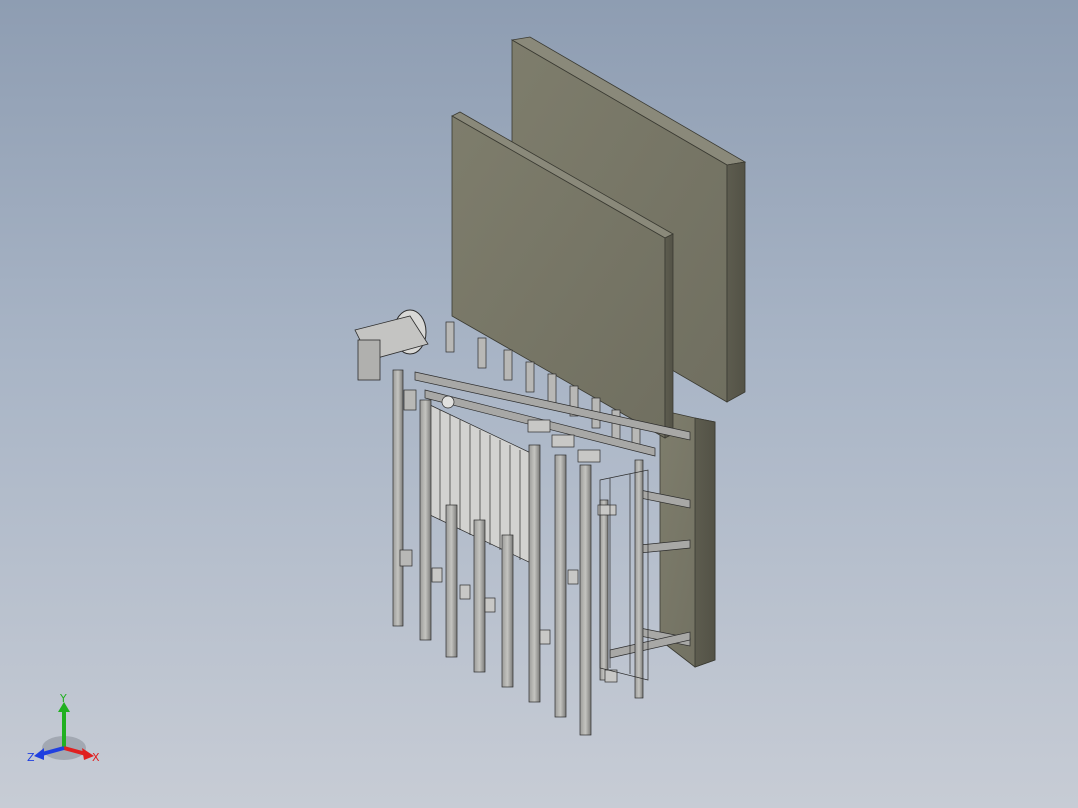 The height and width of the screenshot is (808, 1078). Describe the element at coordinates (404, 498) in the screenshot. I see `left-column` at that location.